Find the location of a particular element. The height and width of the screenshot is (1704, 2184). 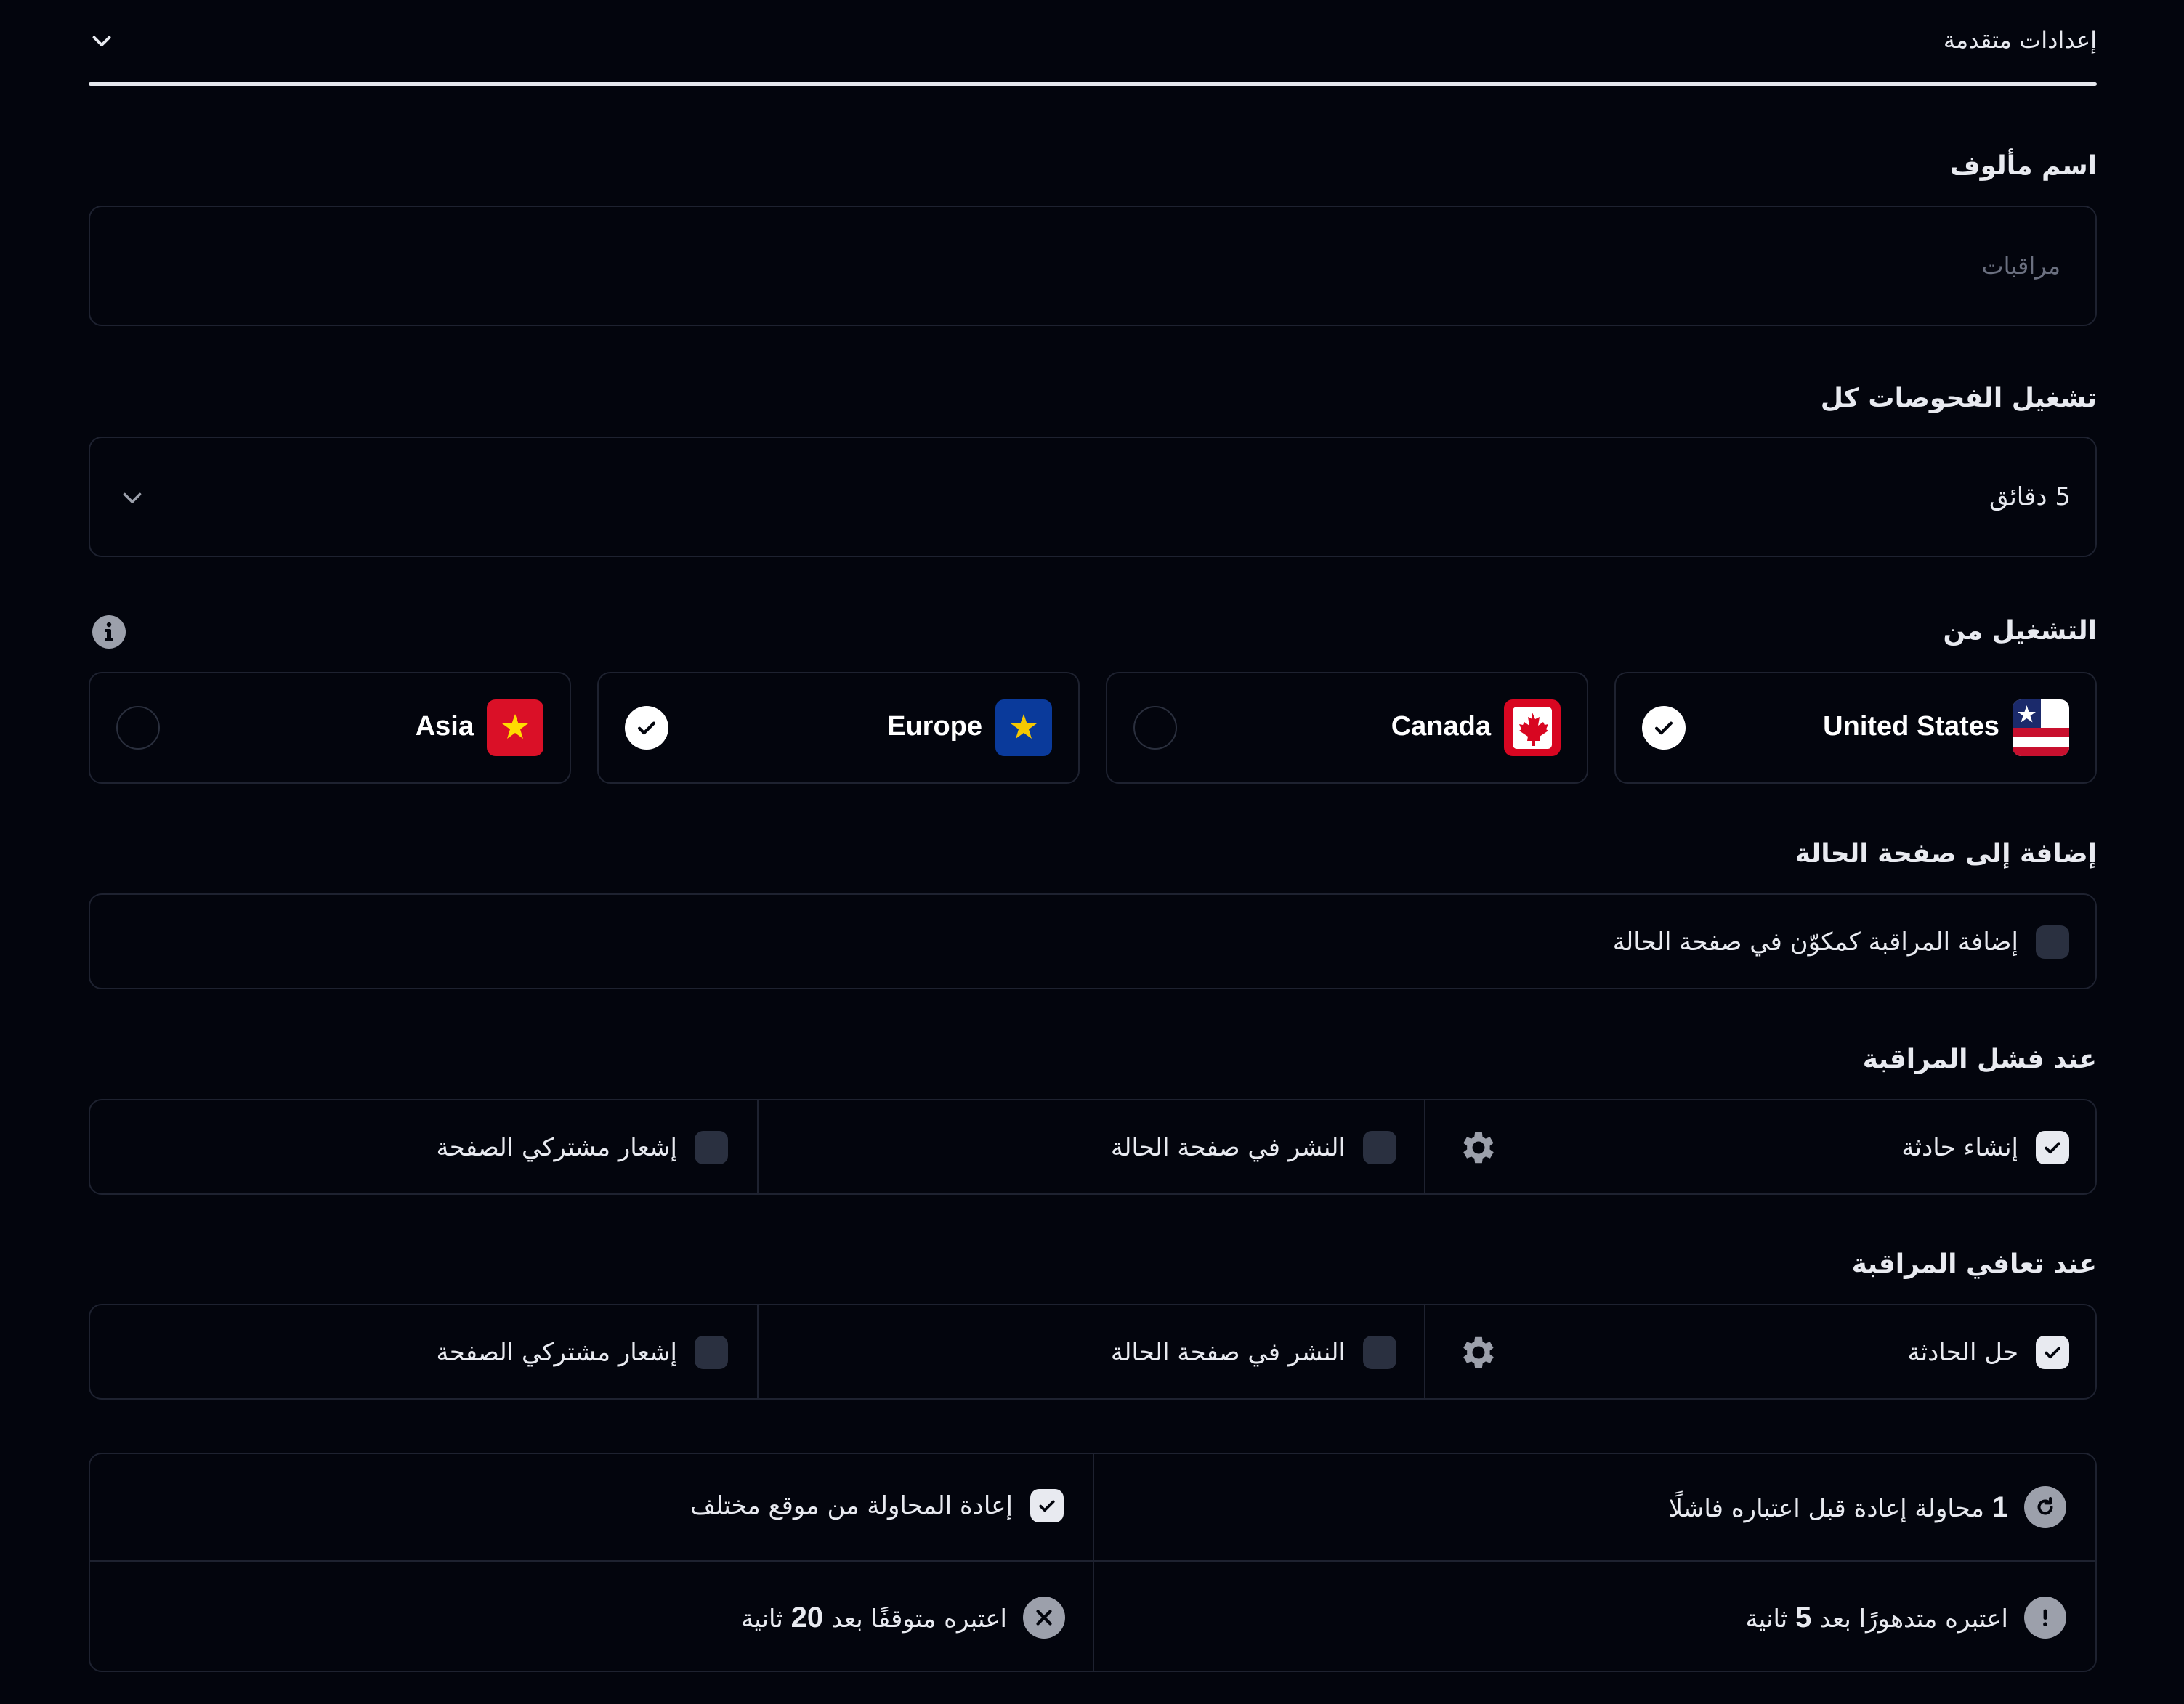

region-option-united-states: United States is located at coordinates (1856, 728).